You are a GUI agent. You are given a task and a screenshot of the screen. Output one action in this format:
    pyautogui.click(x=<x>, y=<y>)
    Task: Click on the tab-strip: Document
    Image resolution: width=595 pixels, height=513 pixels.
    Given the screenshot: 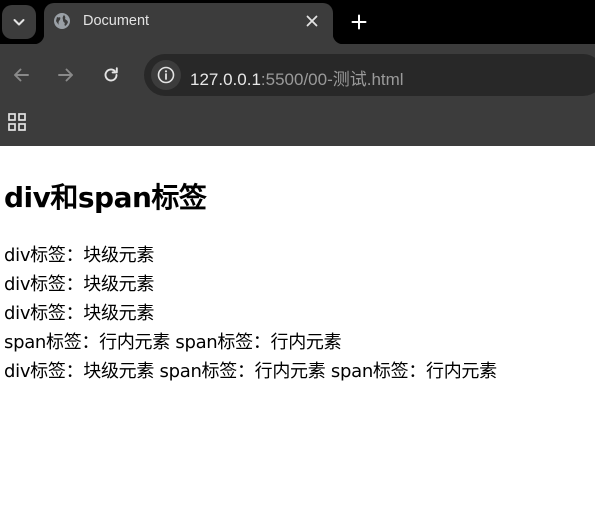 What is the action you would take?
    pyautogui.click(x=297, y=22)
    